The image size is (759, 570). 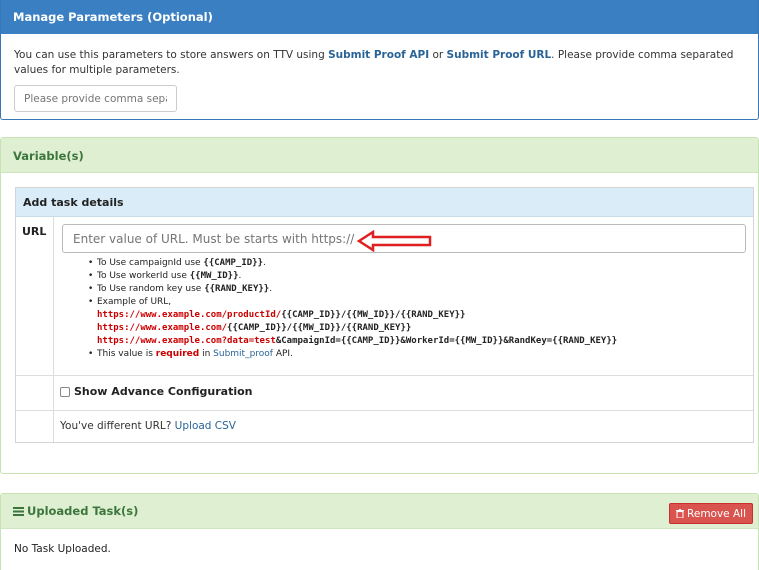 What do you see at coordinates (117, 426) in the screenshot?
I see `csv-prompt: You've different URL?` at bounding box center [117, 426].